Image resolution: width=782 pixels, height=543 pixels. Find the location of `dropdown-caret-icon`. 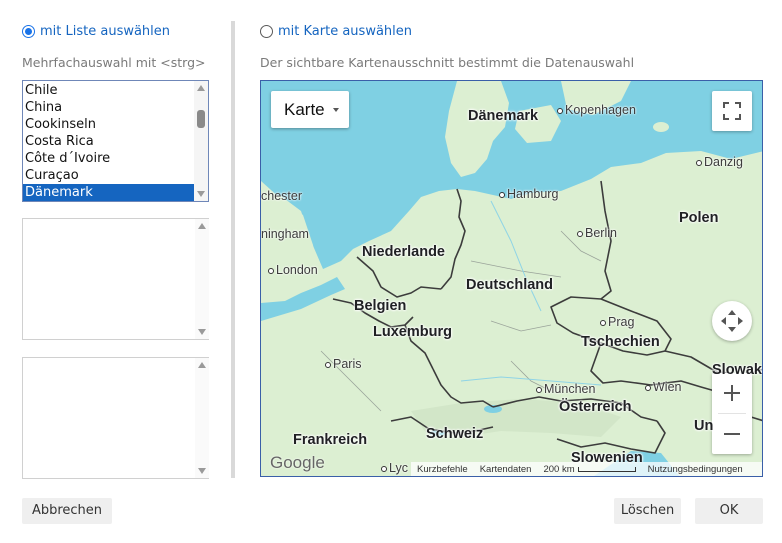

dropdown-caret-icon is located at coordinates (336, 110).